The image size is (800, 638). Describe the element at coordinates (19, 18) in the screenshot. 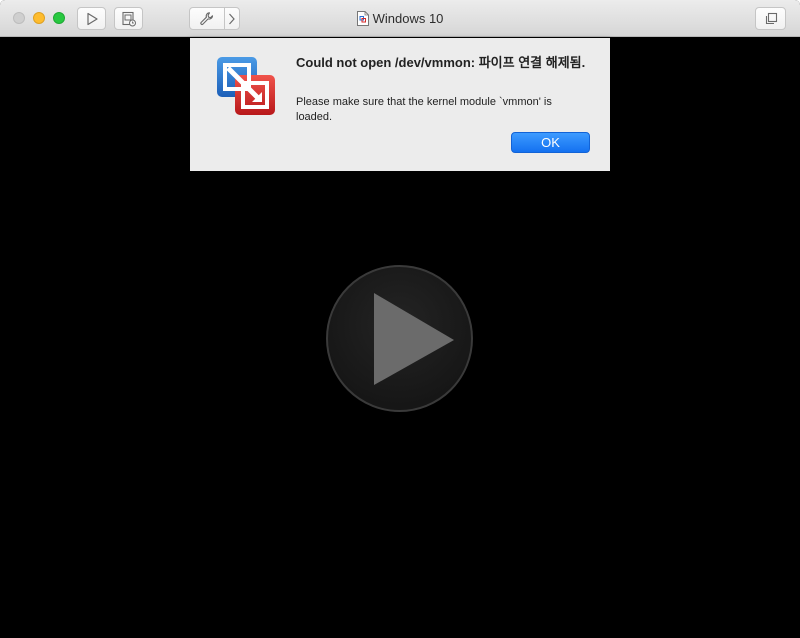

I see `close-window-button` at that location.